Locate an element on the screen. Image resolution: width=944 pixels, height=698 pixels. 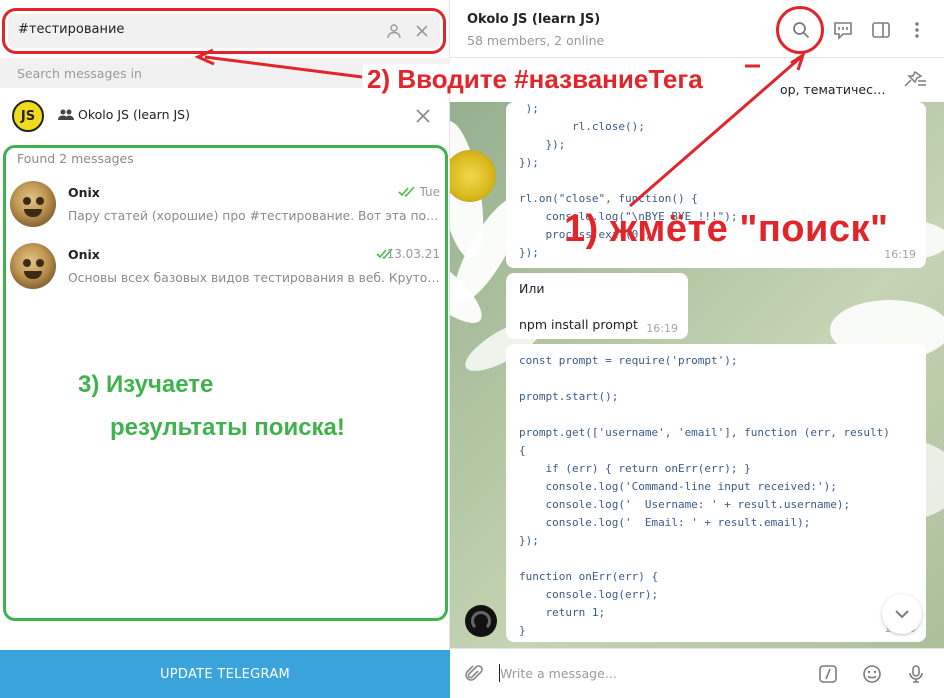
annotation-step3-line1: 3) Изучаете is located at coordinates (146, 384).